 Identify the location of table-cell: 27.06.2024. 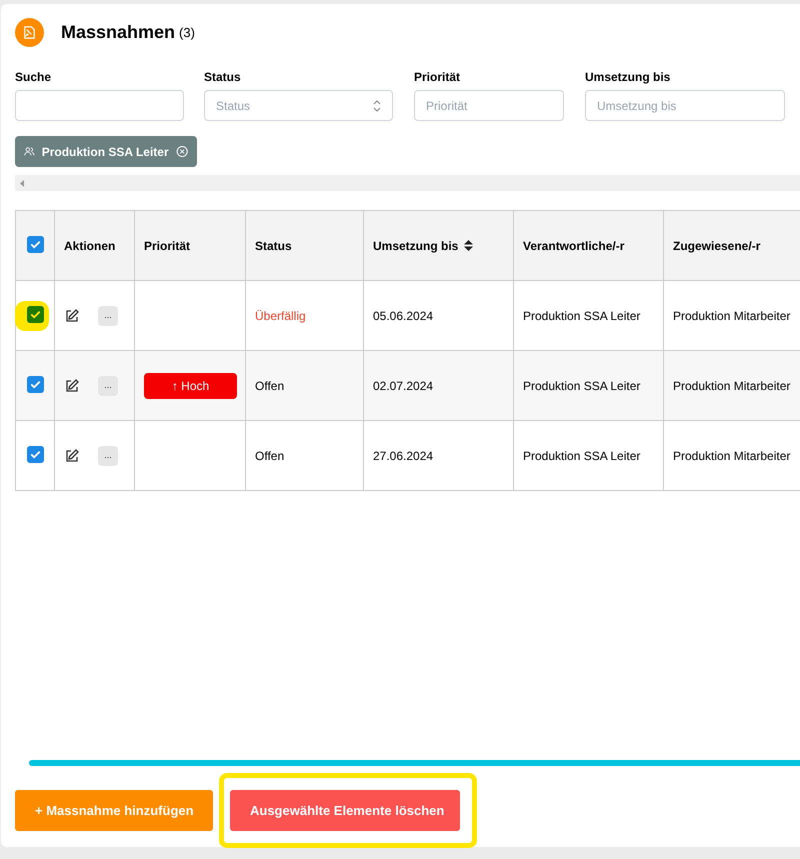
(439, 455).